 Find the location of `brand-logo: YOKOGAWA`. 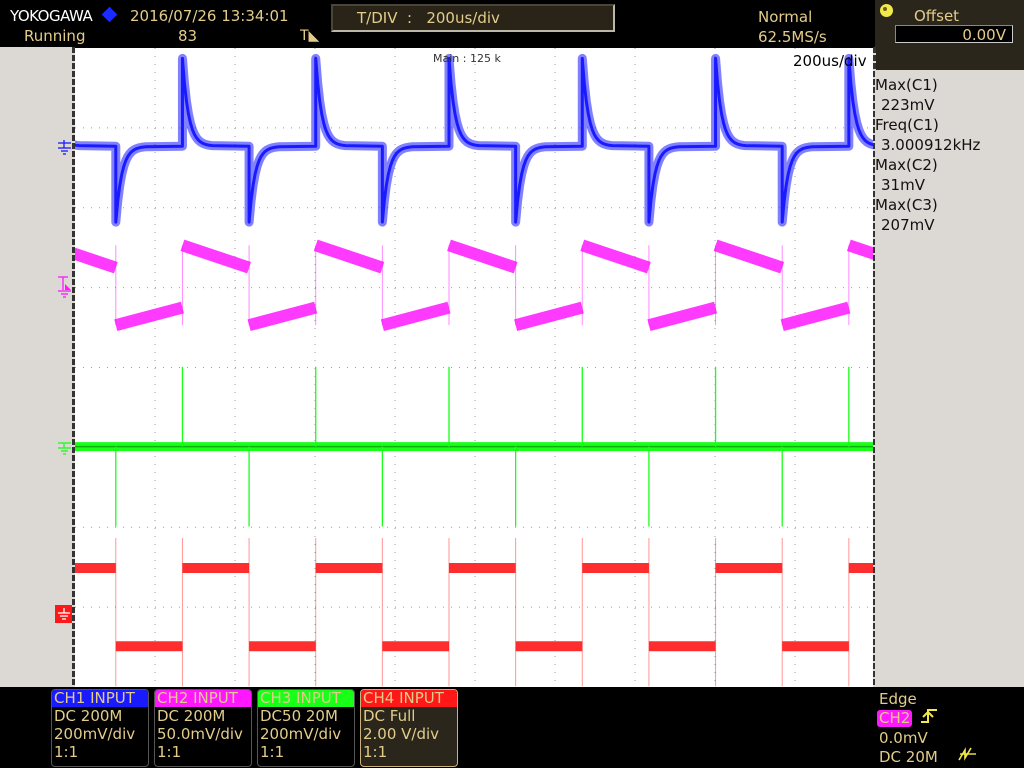

brand-logo: YOKOGAWA is located at coordinates (51, 16).